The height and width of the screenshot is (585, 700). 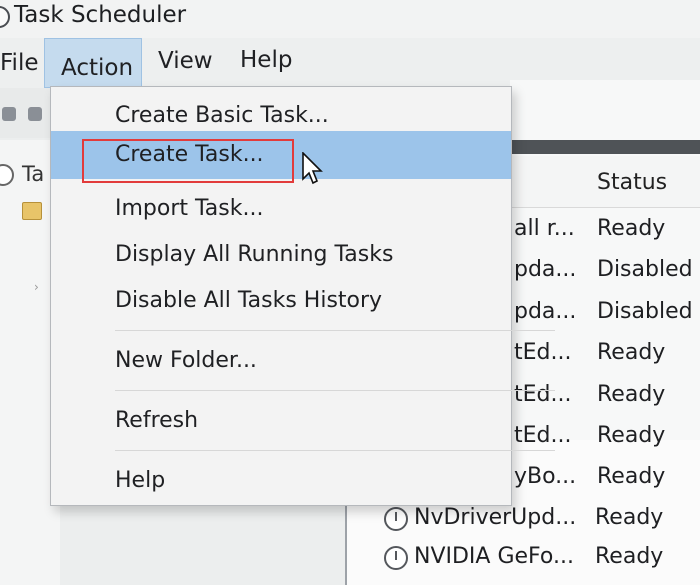 What do you see at coordinates (312, 168) in the screenshot?
I see `cursor-icon` at bounding box center [312, 168].